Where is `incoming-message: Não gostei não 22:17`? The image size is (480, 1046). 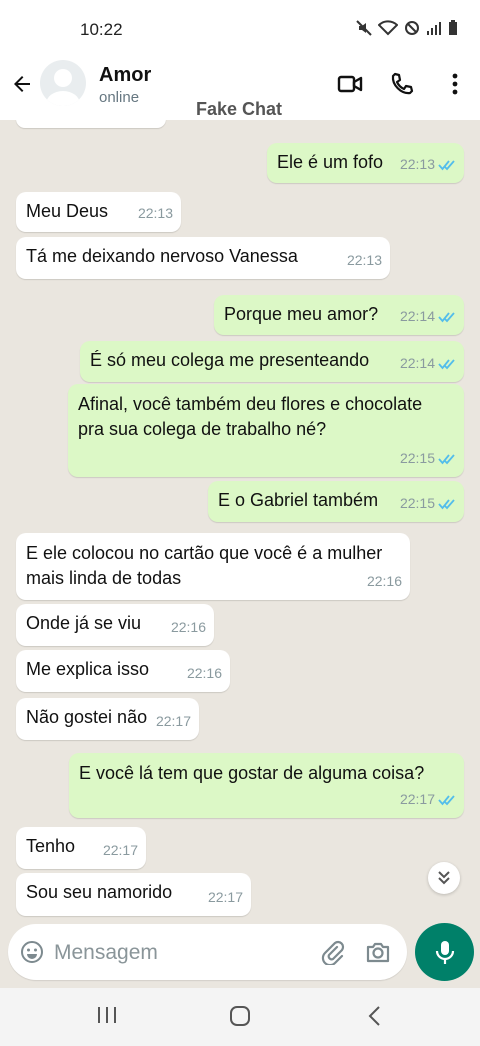 incoming-message: Não gostei não 22:17 is located at coordinates (107, 719).